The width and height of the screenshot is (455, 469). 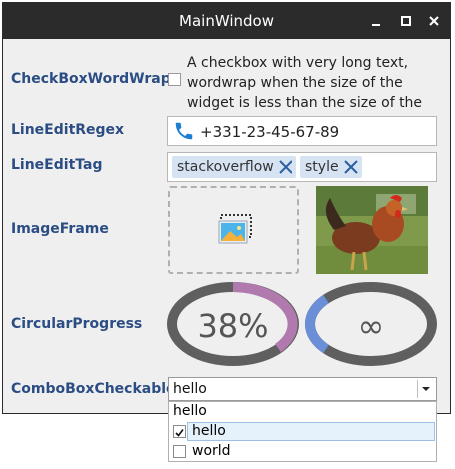 I want to click on tag-chip: stackoverflow, so click(x=234, y=167).